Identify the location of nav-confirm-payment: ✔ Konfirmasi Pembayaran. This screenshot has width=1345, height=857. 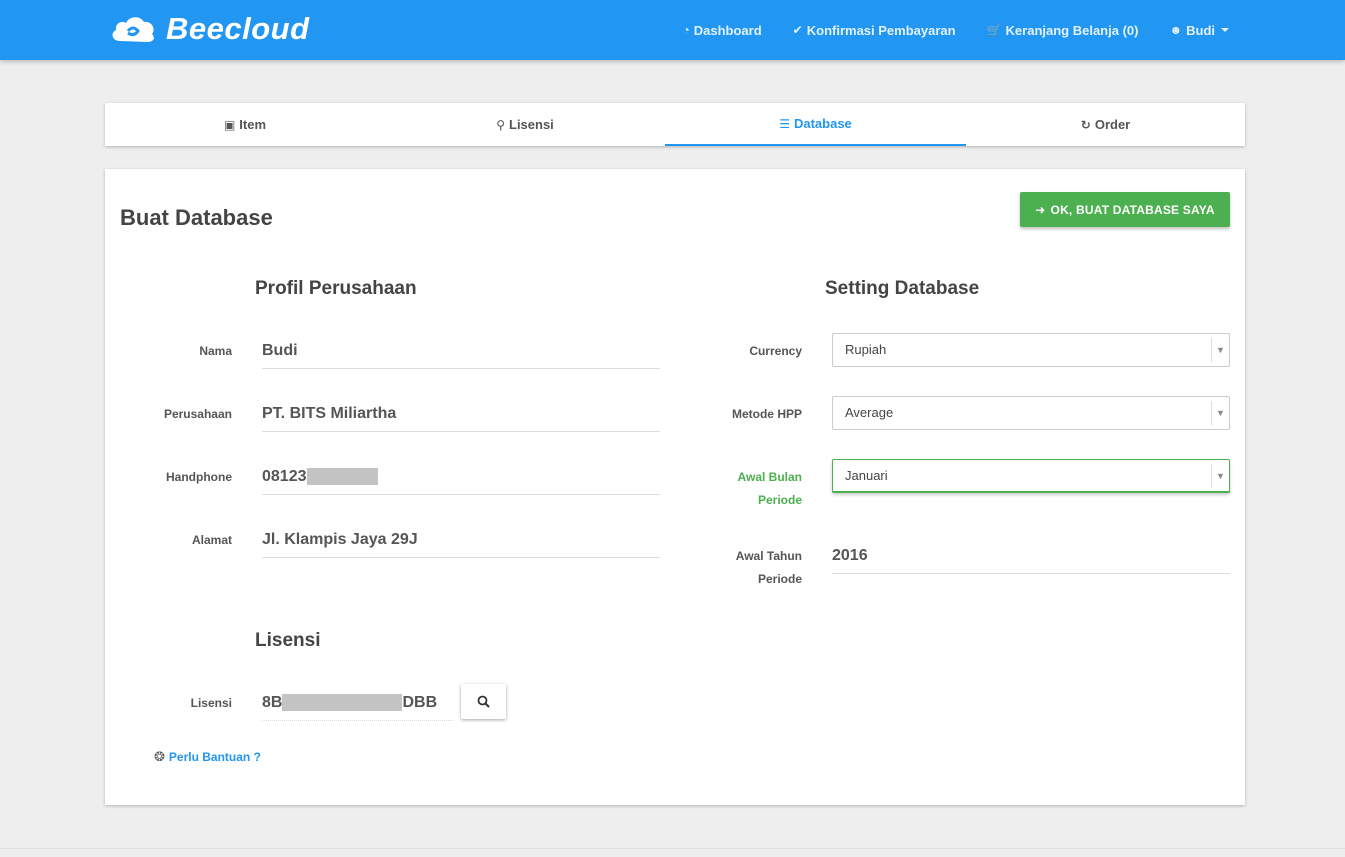
(874, 30).